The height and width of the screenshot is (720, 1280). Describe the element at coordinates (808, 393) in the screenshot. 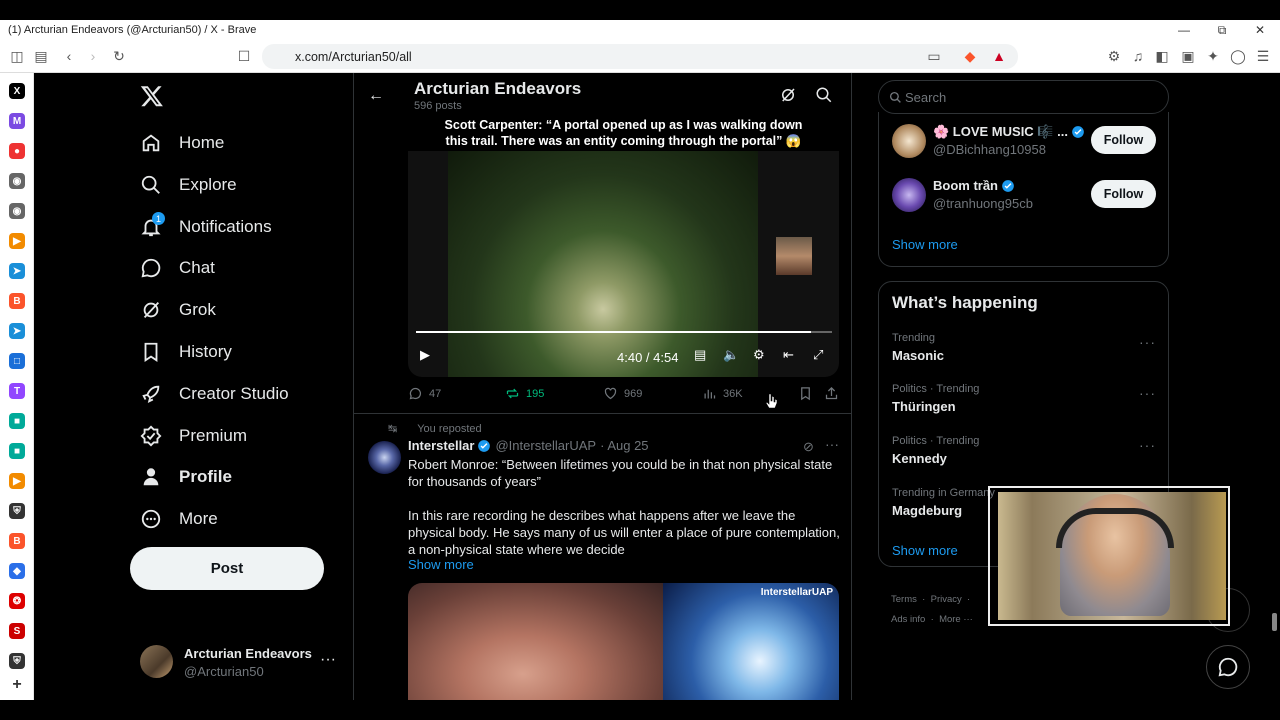

I see `bookmark-button` at that location.